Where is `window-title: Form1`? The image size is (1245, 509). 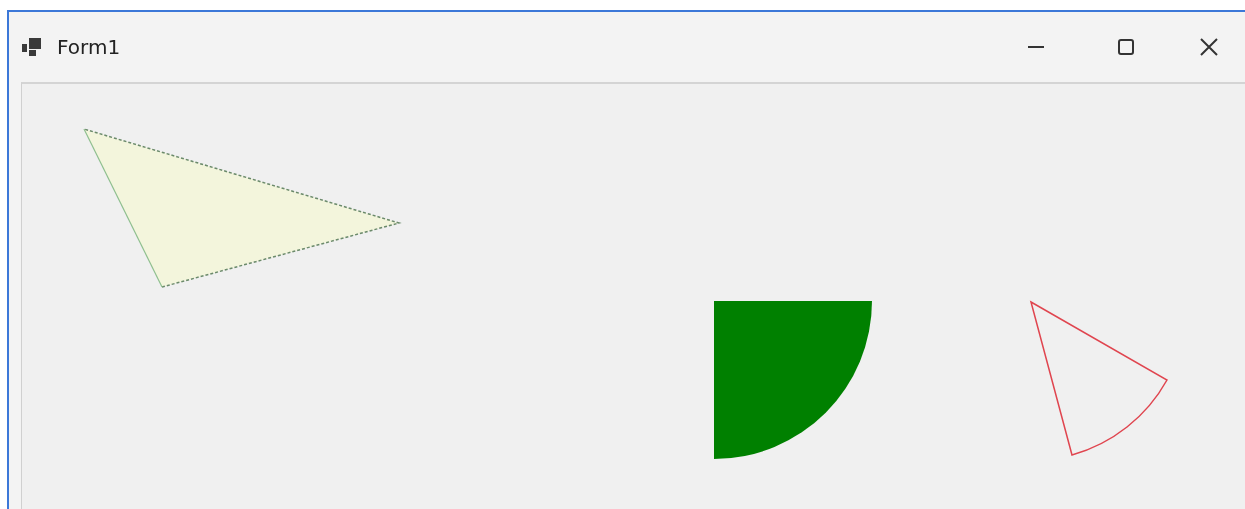 window-title: Form1 is located at coordinates (89, 47).